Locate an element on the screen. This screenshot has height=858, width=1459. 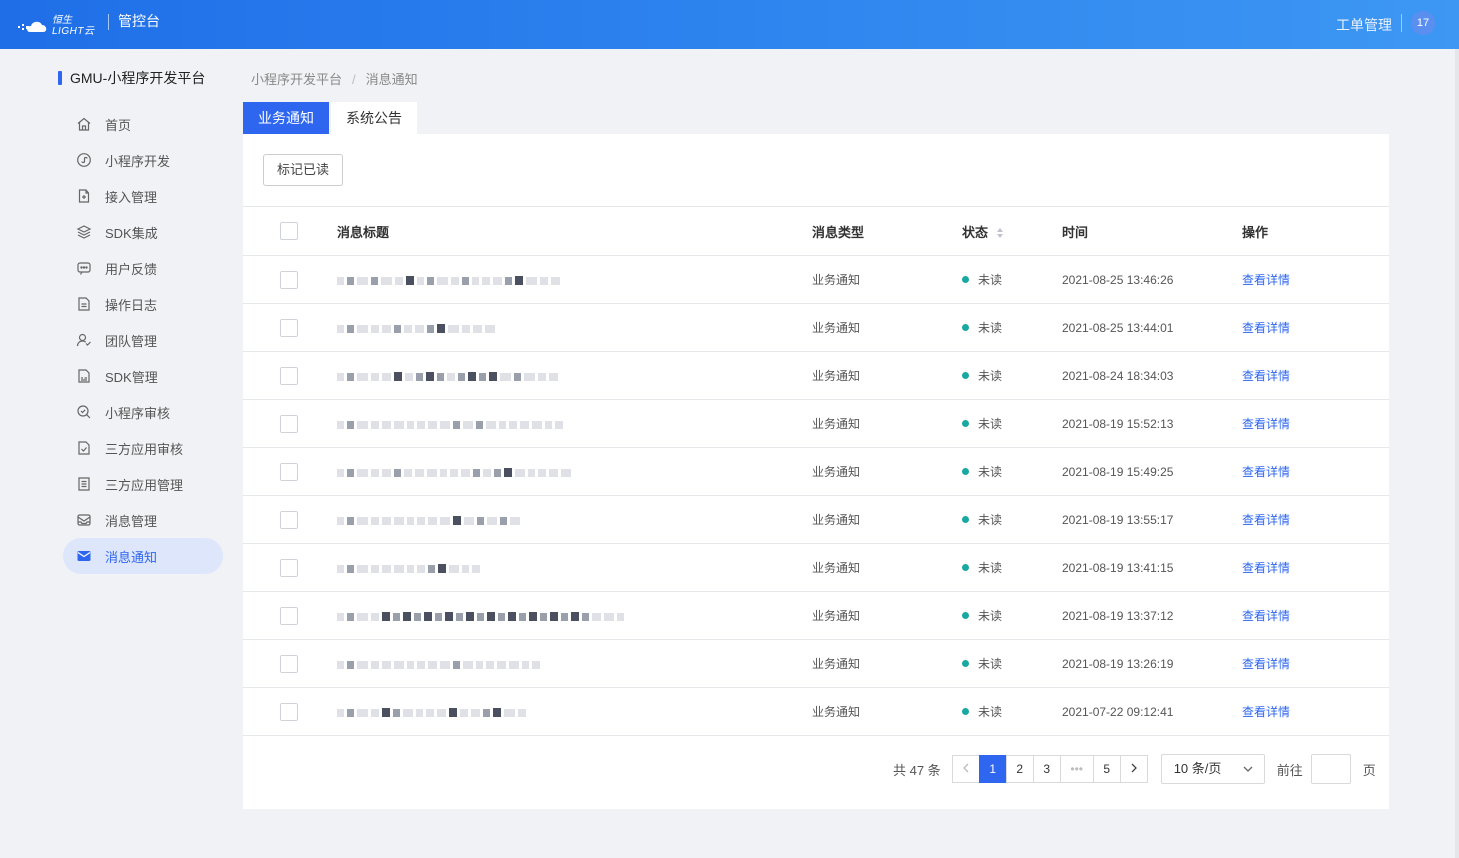
table-row: 业务通知 未读 2021-08-19 15:52:13 查看详情 is located at coordinates (816, 423).